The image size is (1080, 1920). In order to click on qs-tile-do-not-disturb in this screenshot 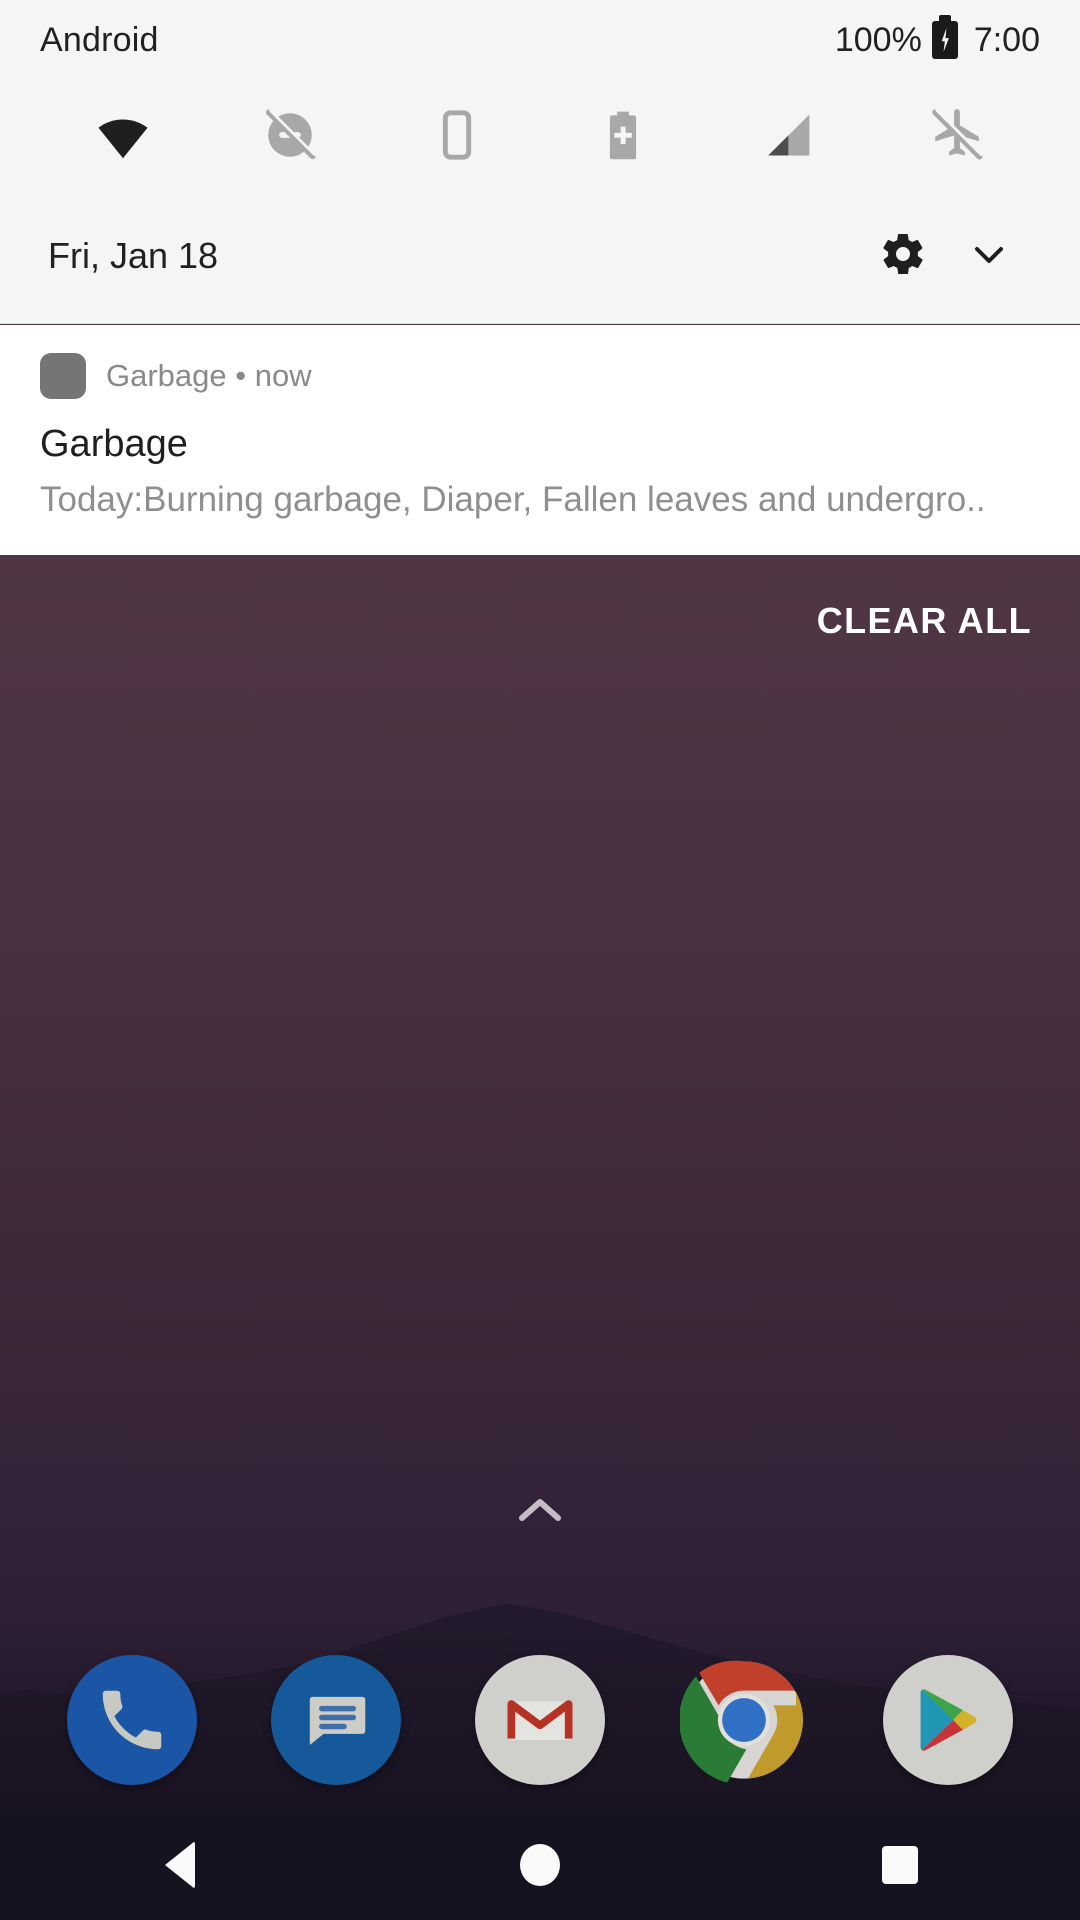, I will do `click(290, 135)`.